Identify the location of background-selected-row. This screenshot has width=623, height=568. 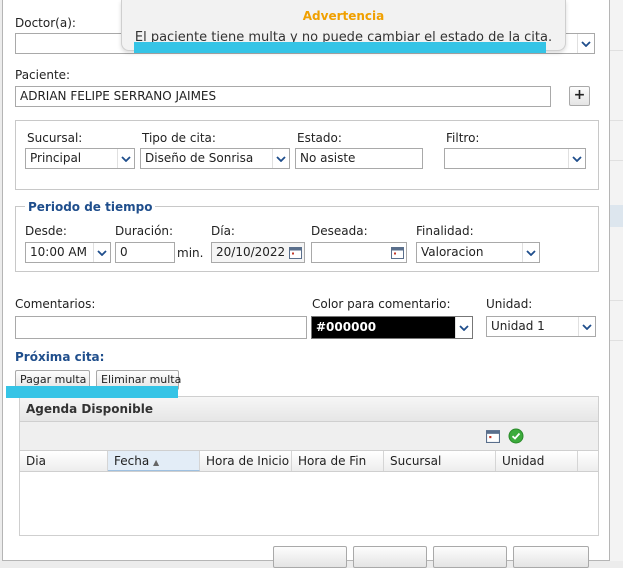
(616, 216).